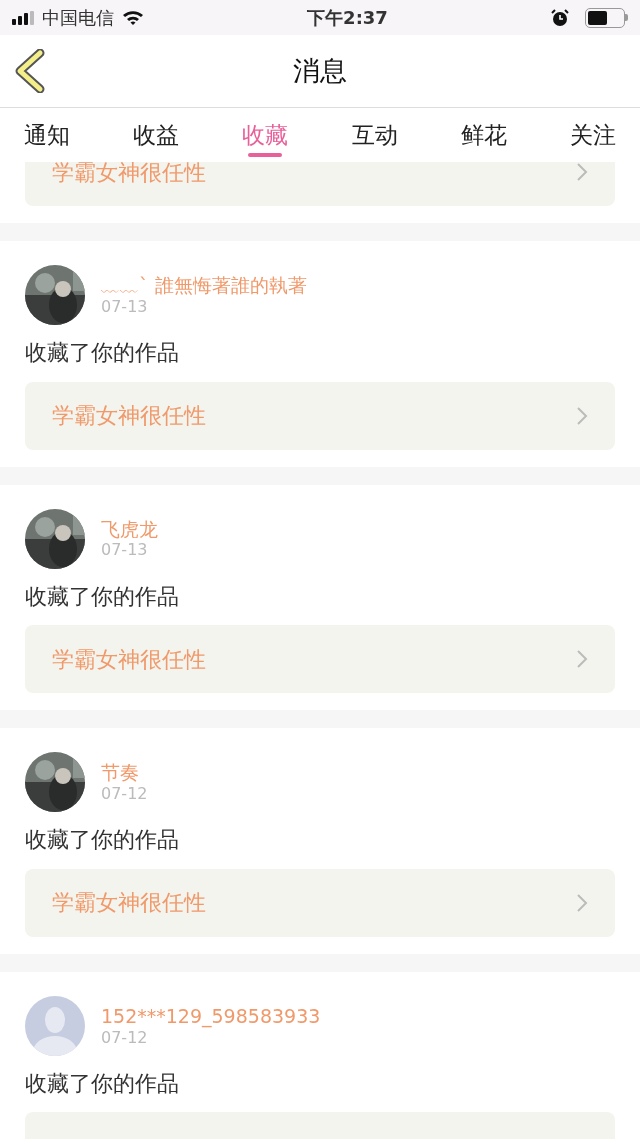 The width and height of the screenshot is (640, 1139). I want to click on tab: 收藏, so click(265, 135).